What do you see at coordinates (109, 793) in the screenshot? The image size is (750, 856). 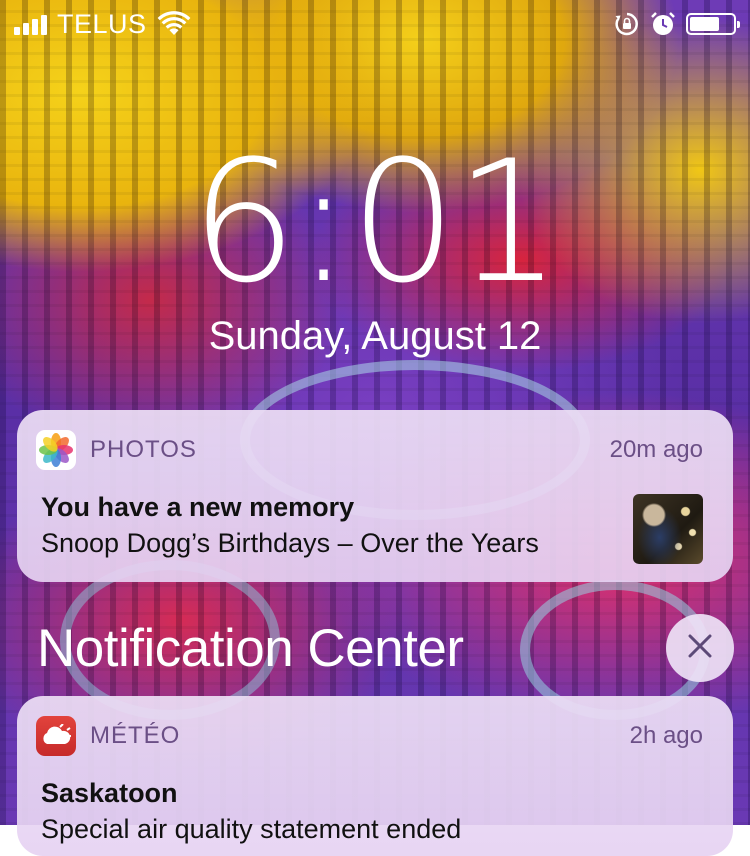 I see `notification-title: Saskatoon` at bounding box center [109, 793].